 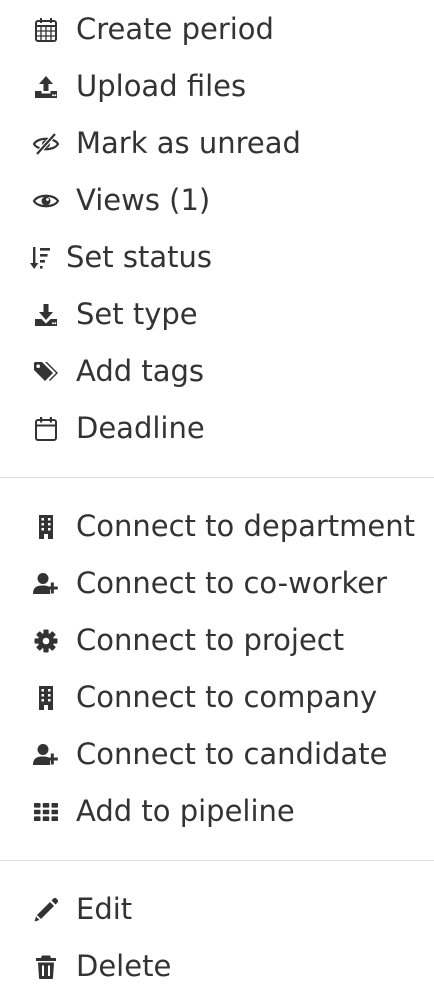 What do you see at coordinates (217, 909) in the screenshot?
I see `menu-item-edit: Edit` at bounding box center [217, 909].